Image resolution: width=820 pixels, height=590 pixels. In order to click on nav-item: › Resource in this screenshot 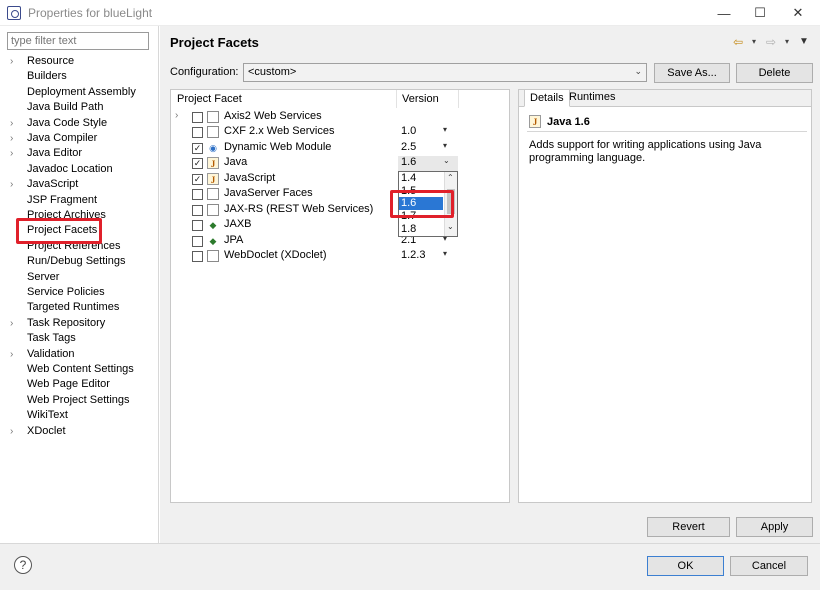, I will do `click(82, 62)`.